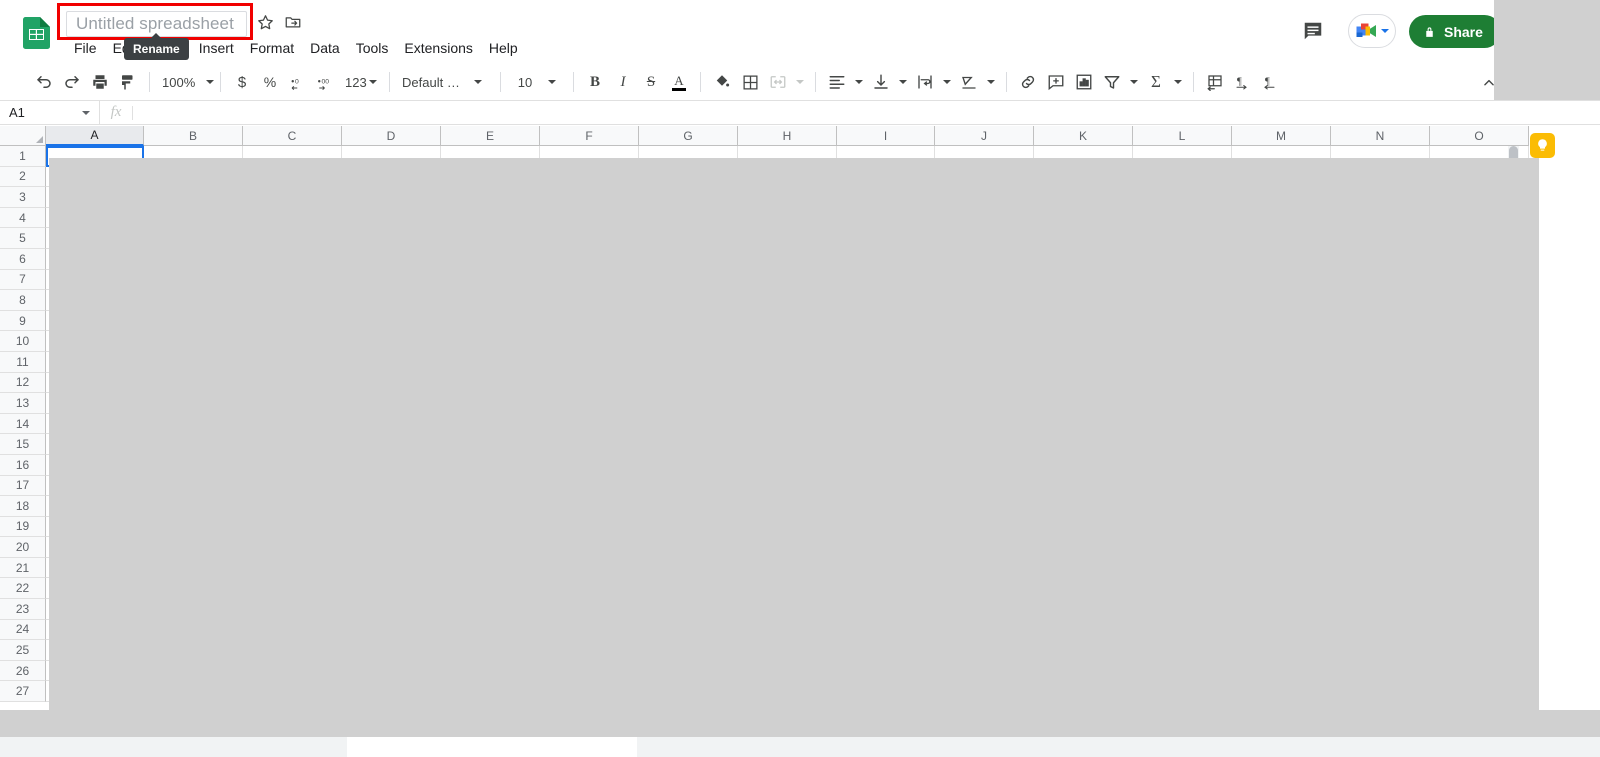 The height and width of the screenshot is (757, 1600). Describe the element at coordinates (1178, 82) in the screenshot. I see `functions-dropdown` at that location.